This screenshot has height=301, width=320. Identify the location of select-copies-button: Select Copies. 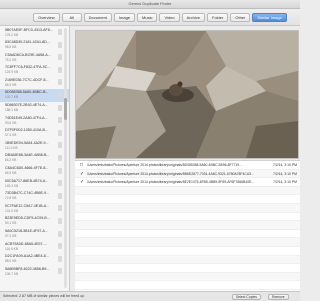
(246, 296).